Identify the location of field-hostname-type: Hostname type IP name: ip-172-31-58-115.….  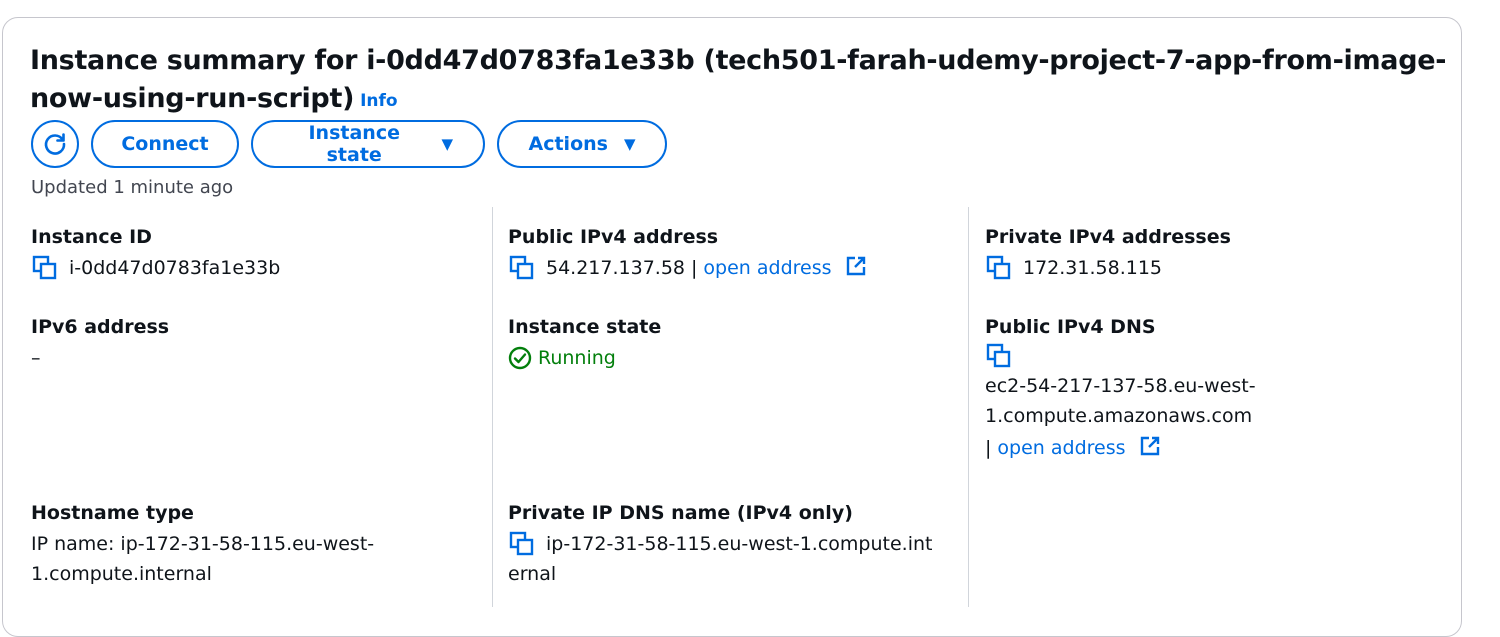
(251, 545).